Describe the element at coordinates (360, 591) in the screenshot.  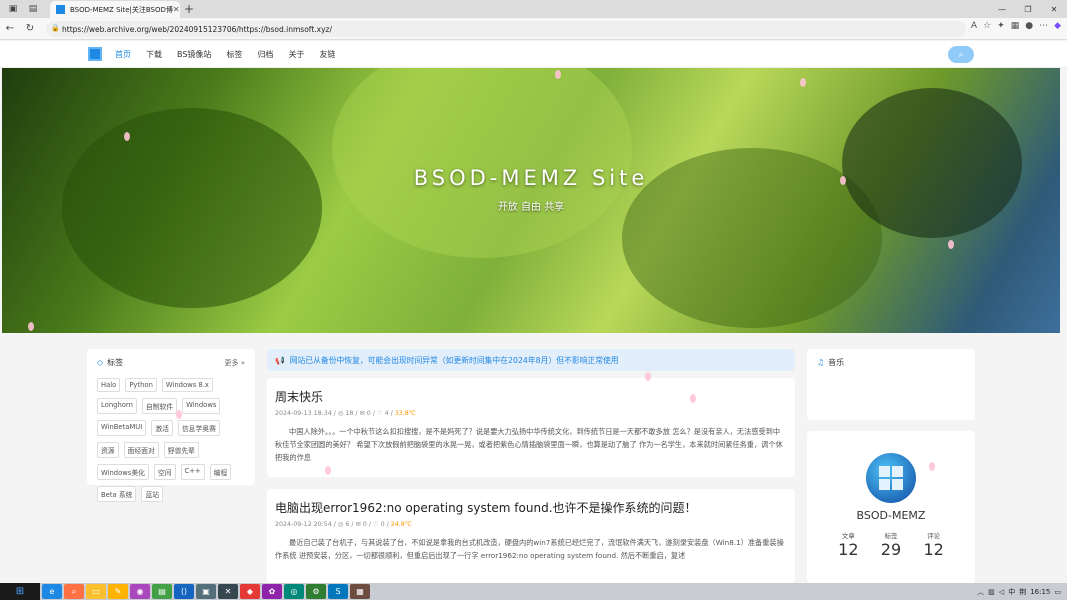
I see `taskbar-app-icon: ▦` at that location.